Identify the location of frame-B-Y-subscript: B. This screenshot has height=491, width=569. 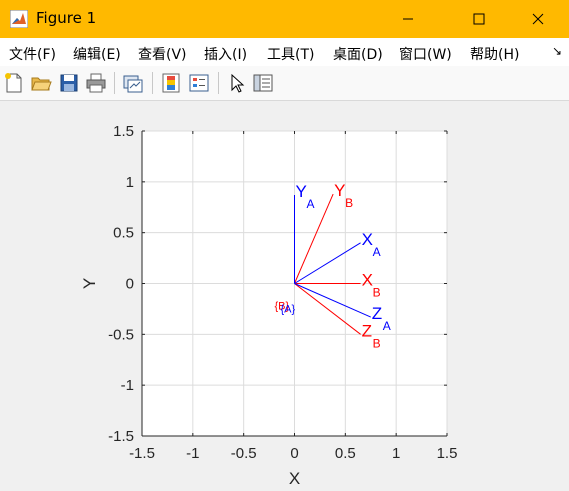
(349, 203).